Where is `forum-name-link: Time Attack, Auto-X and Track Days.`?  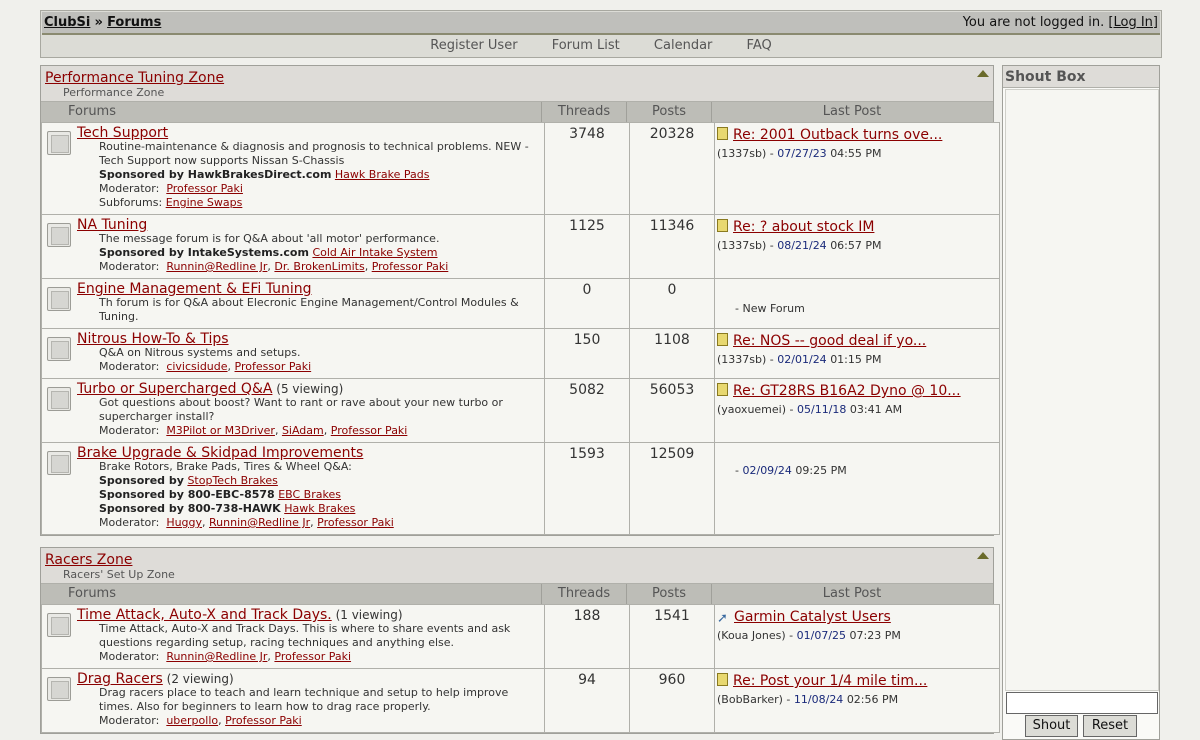 forum-name-link: Time Attack, Auto-X and Track Days. is located at coordinates (204, 615).